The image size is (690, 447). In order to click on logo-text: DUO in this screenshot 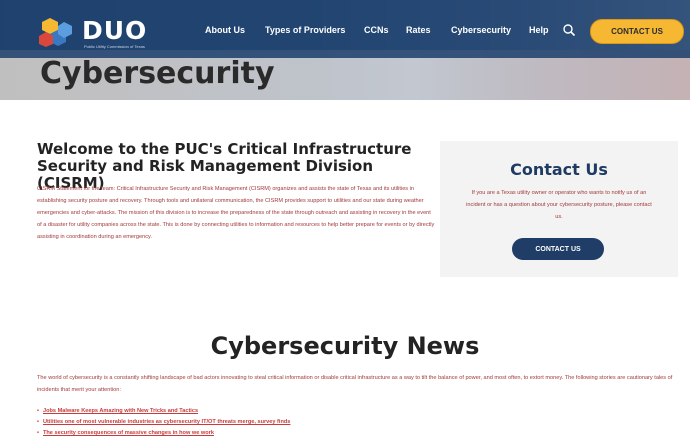, I will do `click(115, 30)`.